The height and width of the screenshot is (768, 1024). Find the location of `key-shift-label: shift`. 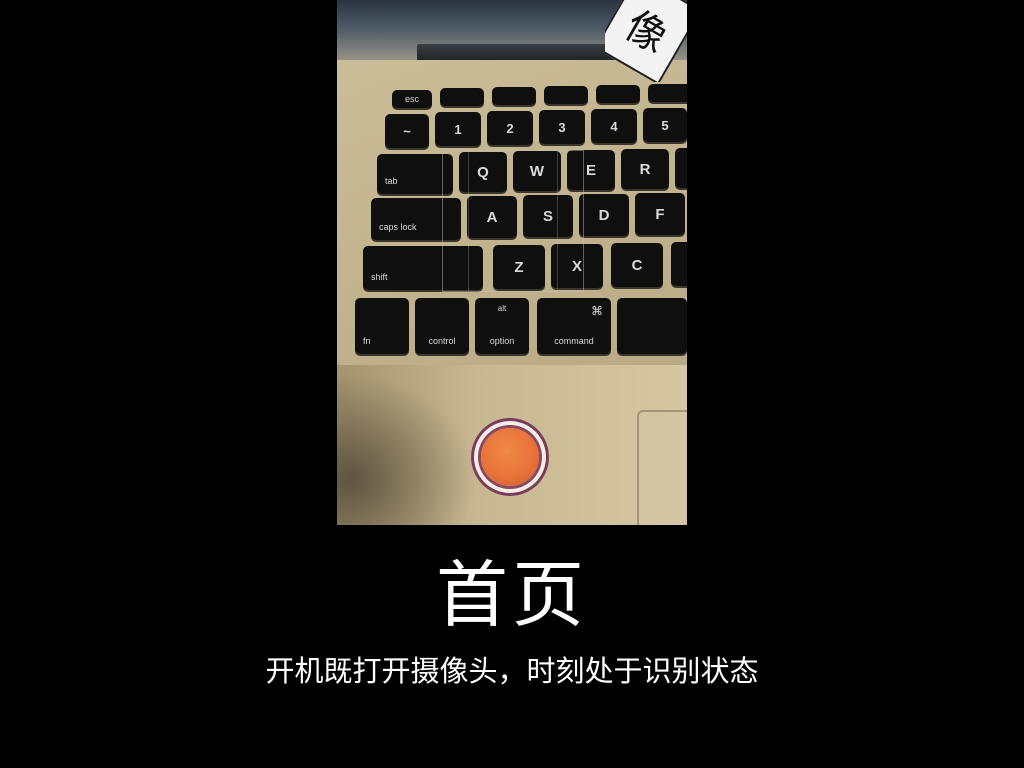

key-shift-label: shift is located at coordinates (379, 277).